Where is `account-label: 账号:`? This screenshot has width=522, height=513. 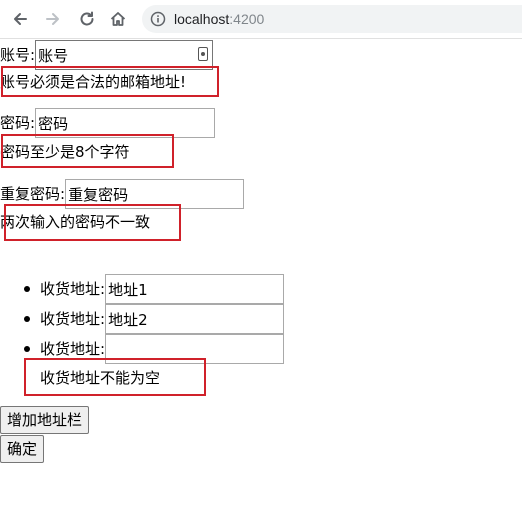
account-label: 账号: is located at coordinates (18, 55).